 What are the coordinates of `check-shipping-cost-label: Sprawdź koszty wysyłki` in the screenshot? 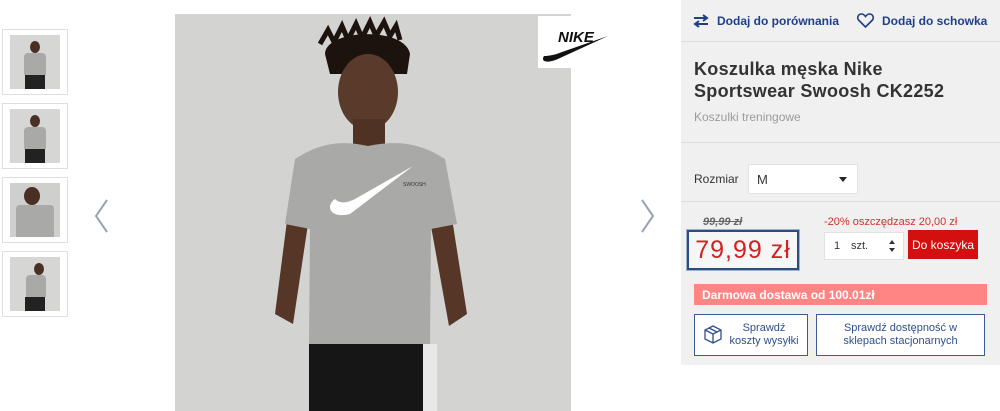 It's located at (764, 334).